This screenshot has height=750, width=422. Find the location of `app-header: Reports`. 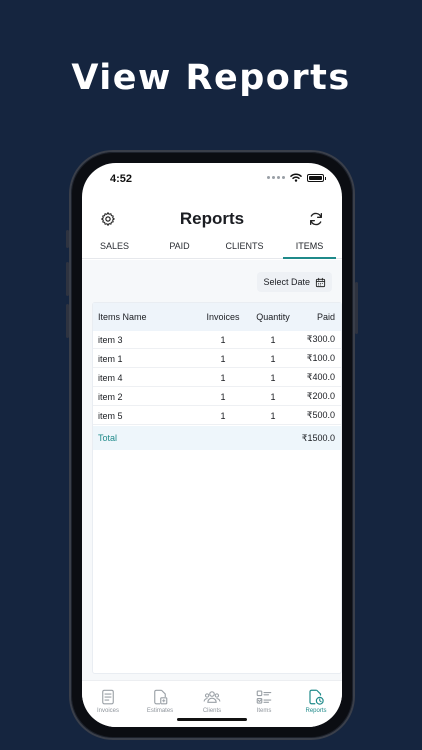

app-header: Reports is located at coordinates (212, 219).